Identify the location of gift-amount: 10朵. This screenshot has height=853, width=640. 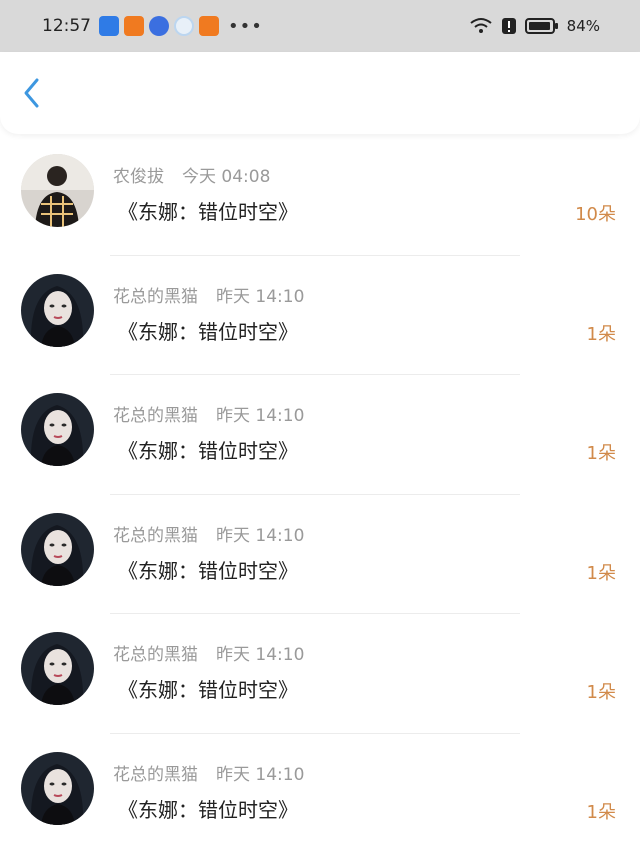
(595, 213).